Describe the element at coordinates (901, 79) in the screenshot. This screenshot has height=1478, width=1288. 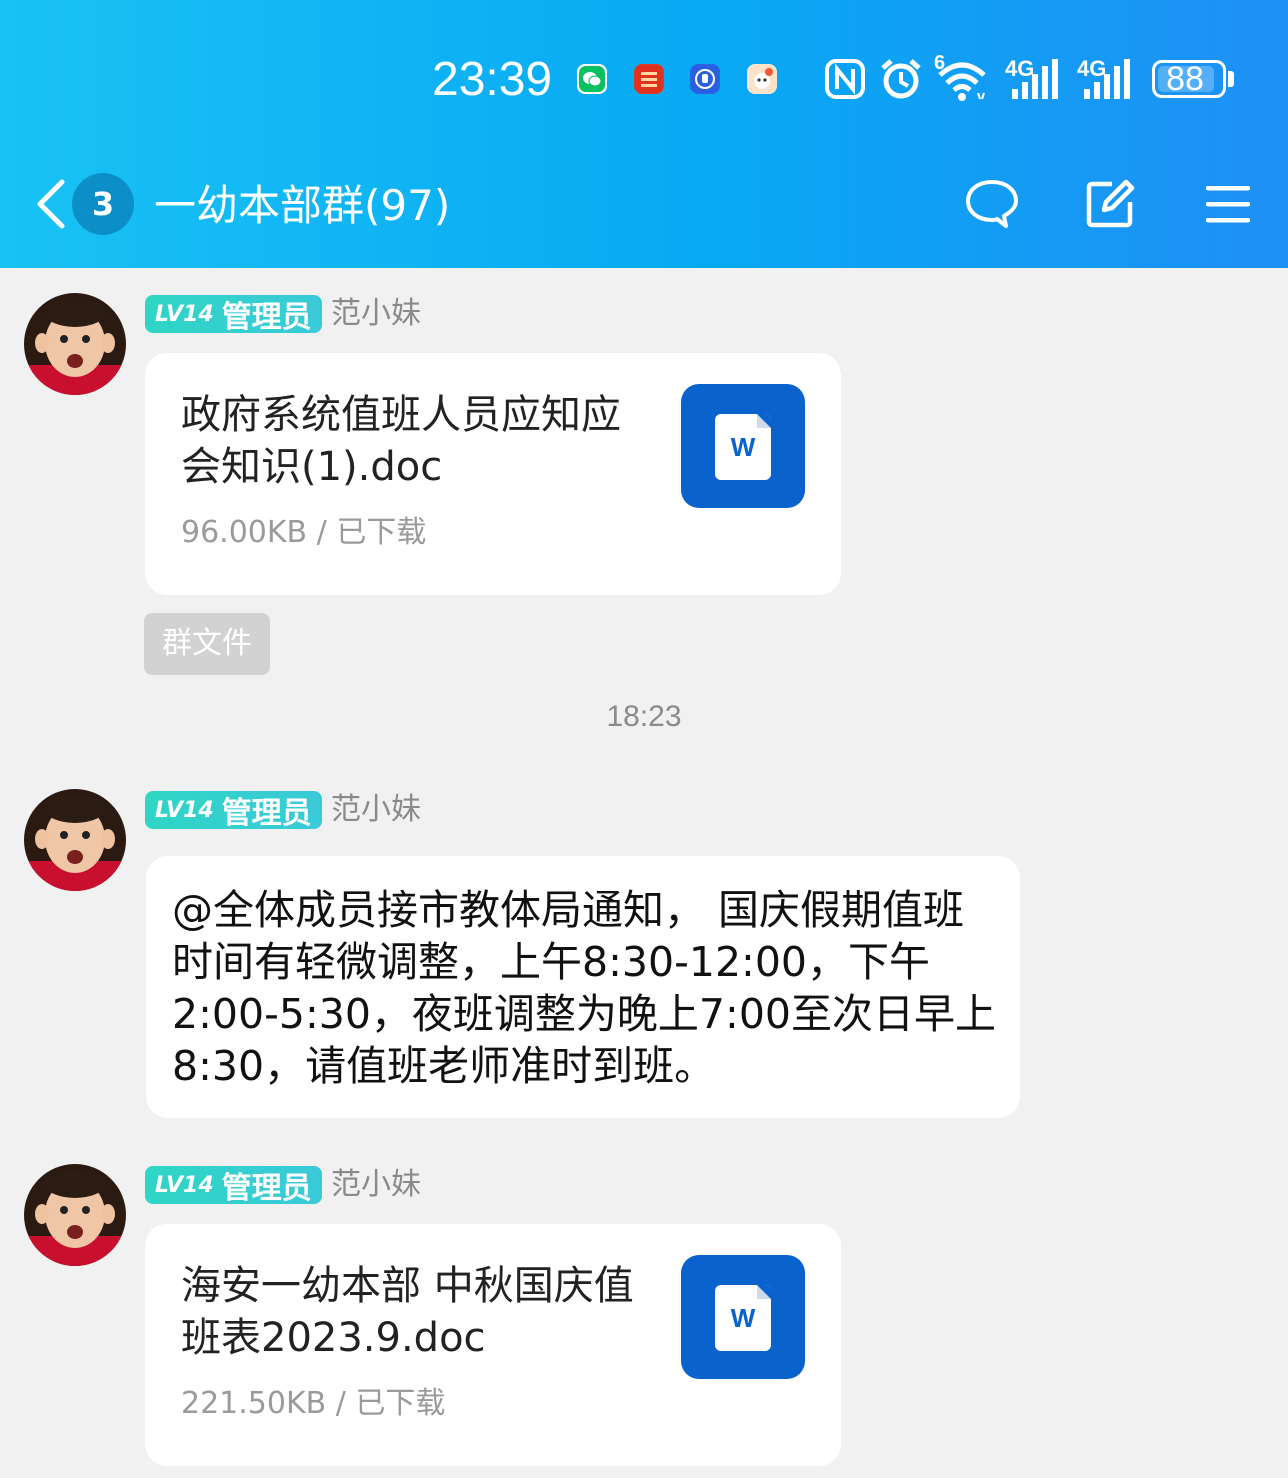
I see `alarm-icon` at that location.